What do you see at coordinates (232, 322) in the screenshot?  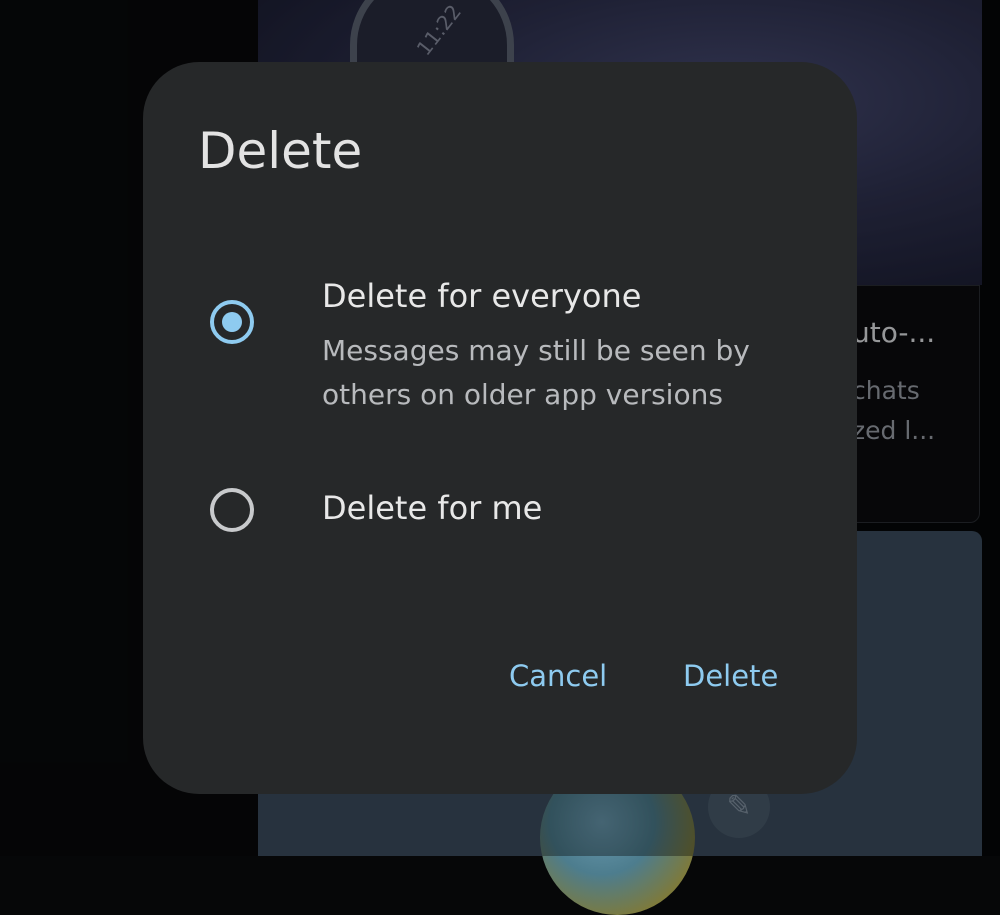 I see `radio-selected-icon` at bounding box center [232, 322].